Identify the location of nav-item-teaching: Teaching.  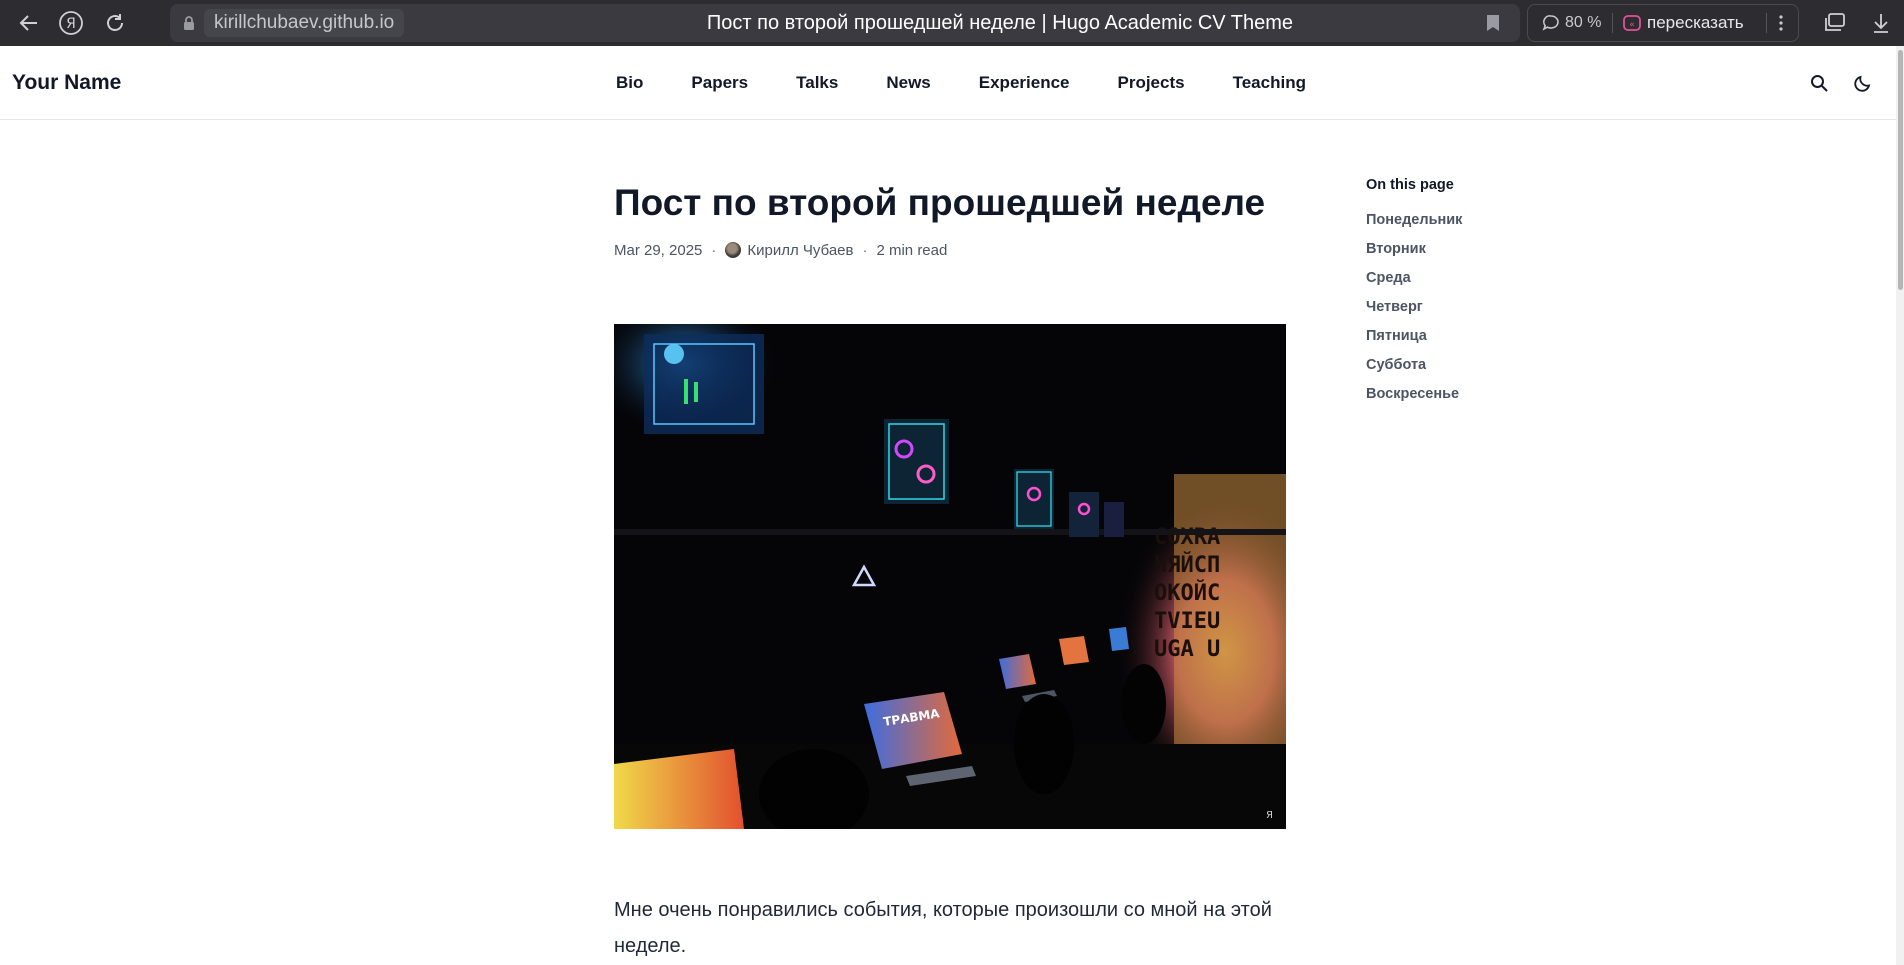
(1269, 82).